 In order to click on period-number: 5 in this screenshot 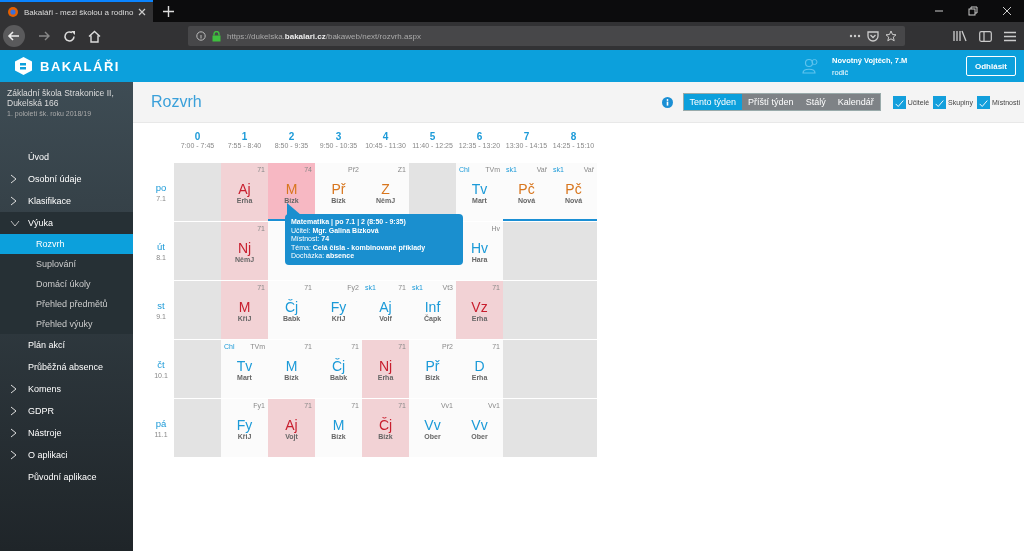, I will do `click(432, 136)`.